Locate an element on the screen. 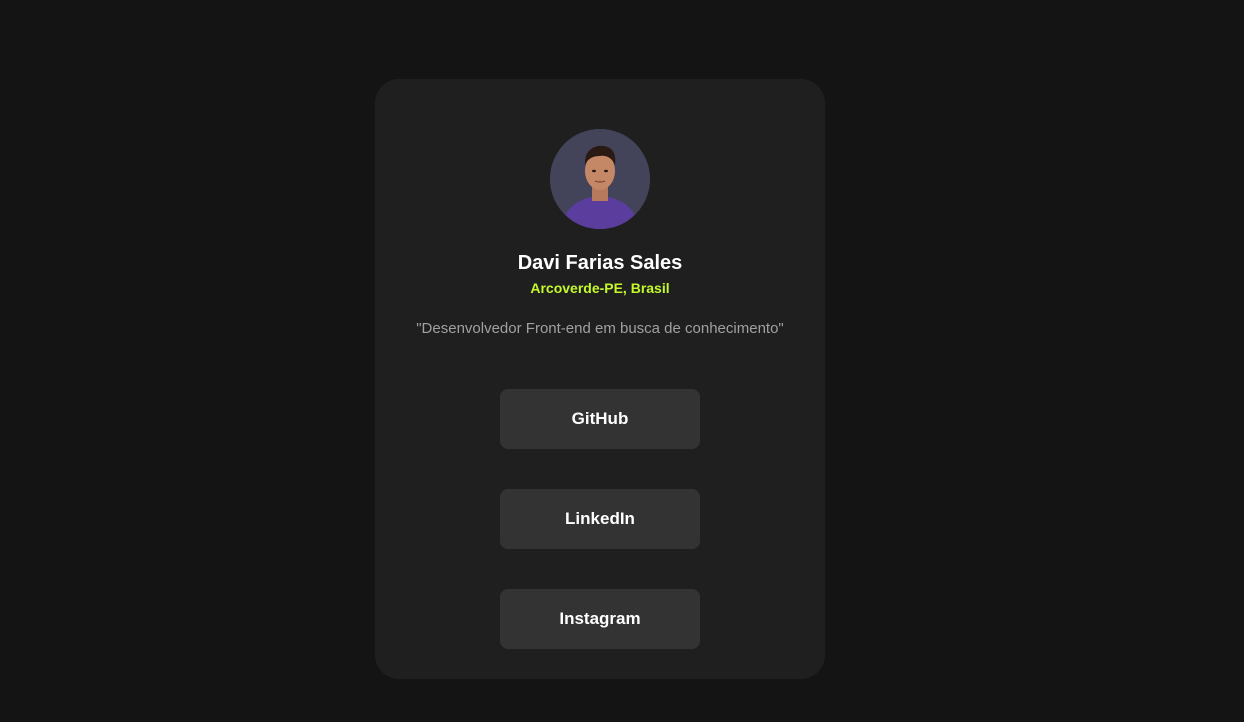 The width and height of the screenshot is (1244, 722). linkedin-button: LinkedIn is located at coordinates (600, 519).